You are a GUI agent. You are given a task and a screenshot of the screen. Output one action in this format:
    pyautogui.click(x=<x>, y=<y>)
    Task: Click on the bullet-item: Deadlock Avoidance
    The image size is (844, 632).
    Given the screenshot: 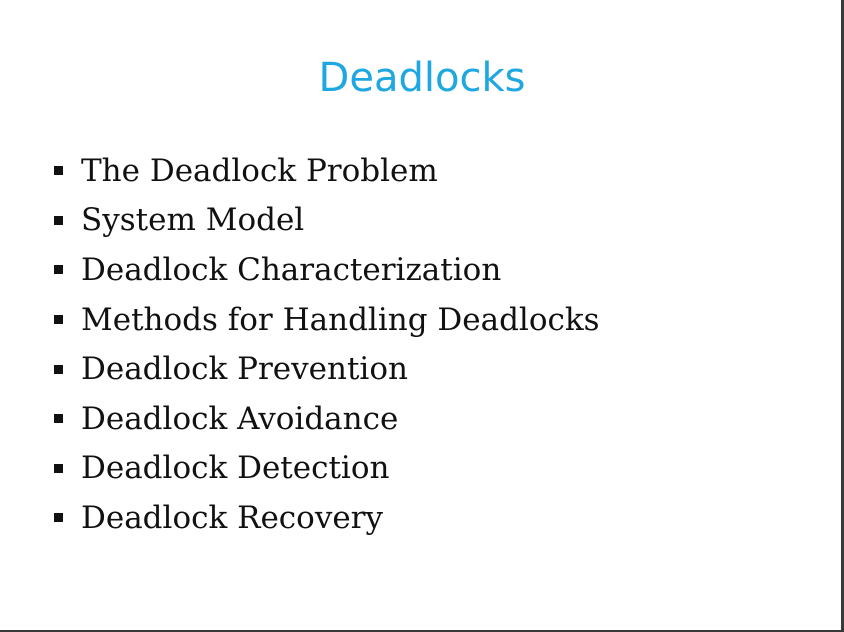 What is the action you would take?
    pyautogui.click(x=428, y=419)
    